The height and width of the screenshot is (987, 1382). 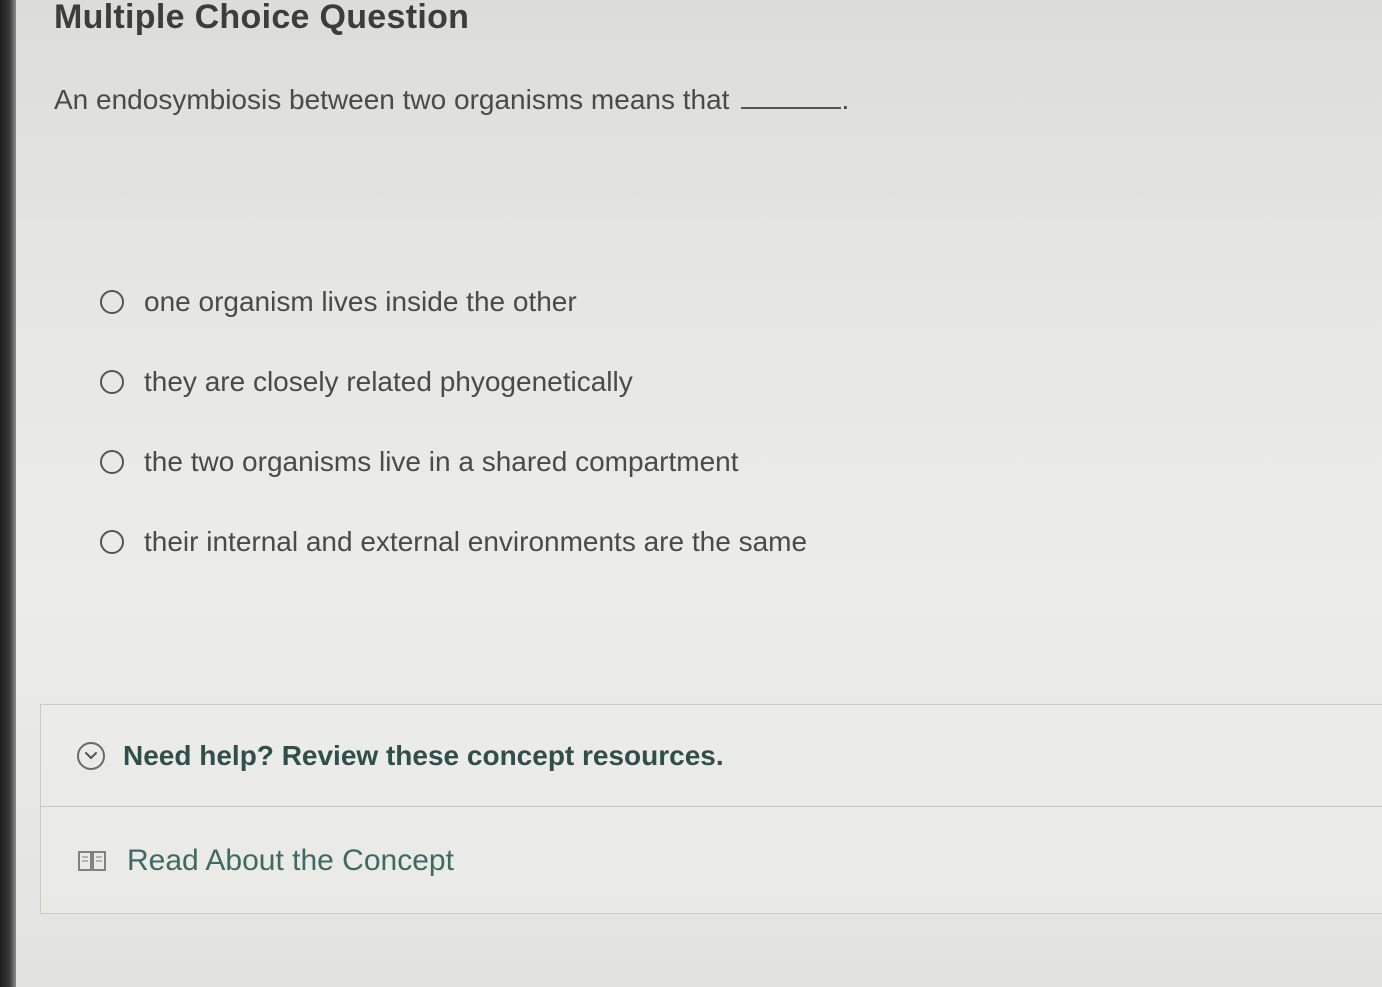 What do you see at coordinates (360, 301) in the screenshot?
I see `option-label: one organism lives inside the other` at bounding box center [360, 301].